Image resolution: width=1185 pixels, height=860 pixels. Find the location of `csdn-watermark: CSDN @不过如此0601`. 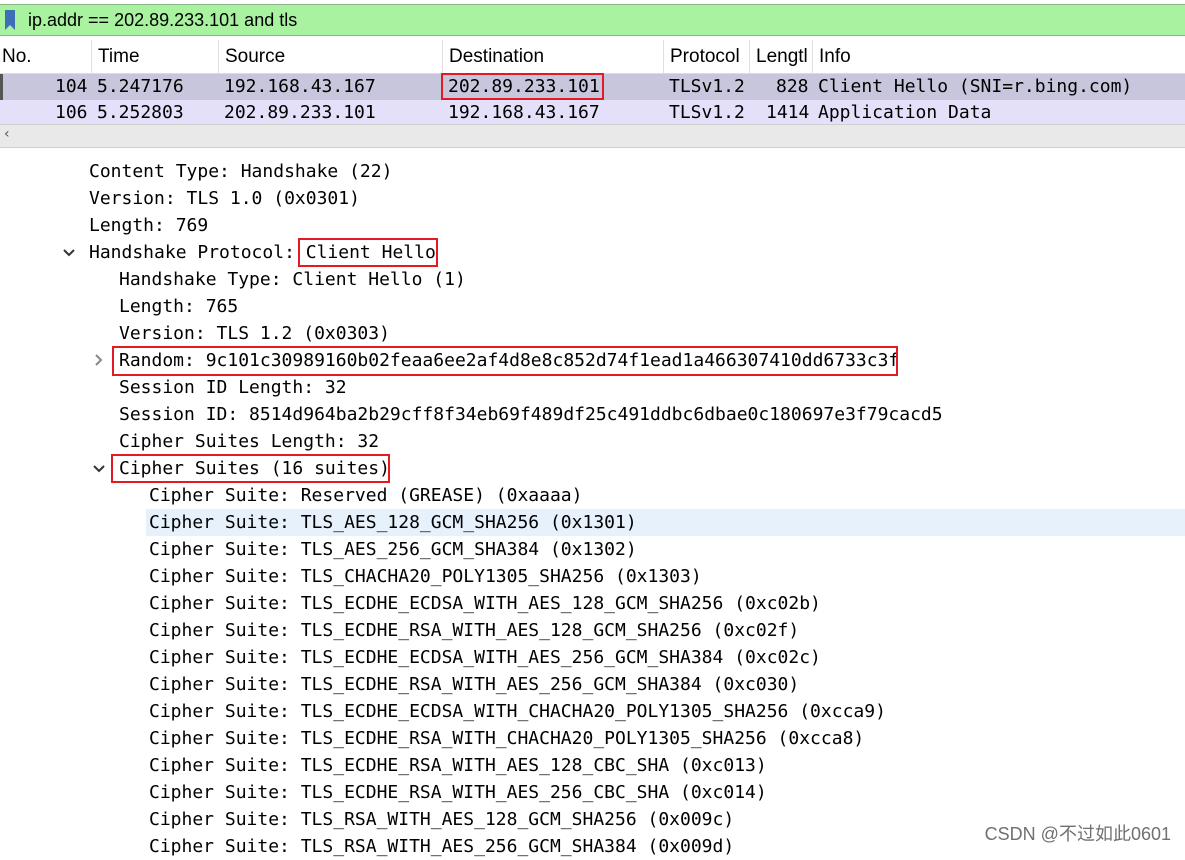

csdn-watermark: CSDN @不过如此0601 is located at coordinates (1077, 834).